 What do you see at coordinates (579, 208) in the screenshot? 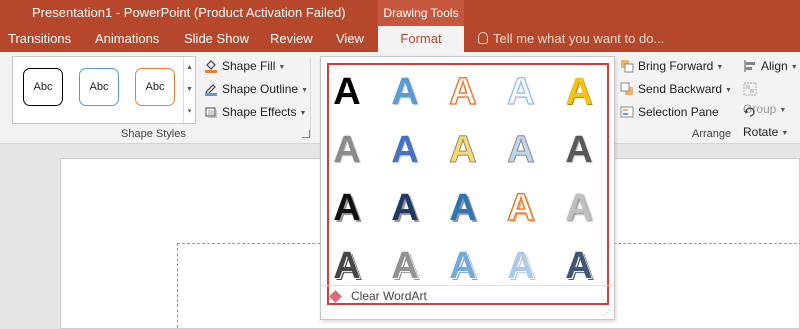
I see `wordart-style-silver-gradient: A` at bounding box center [579, 208].